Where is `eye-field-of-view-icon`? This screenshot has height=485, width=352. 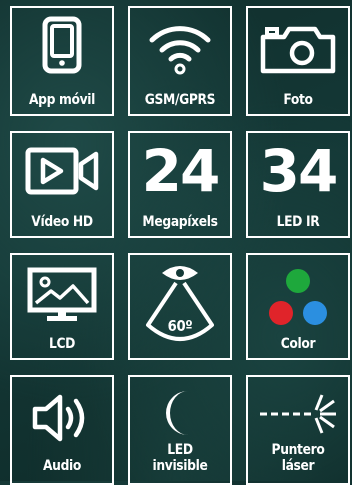
eye-field-of-view-icon is located at coordinates (180, 306).